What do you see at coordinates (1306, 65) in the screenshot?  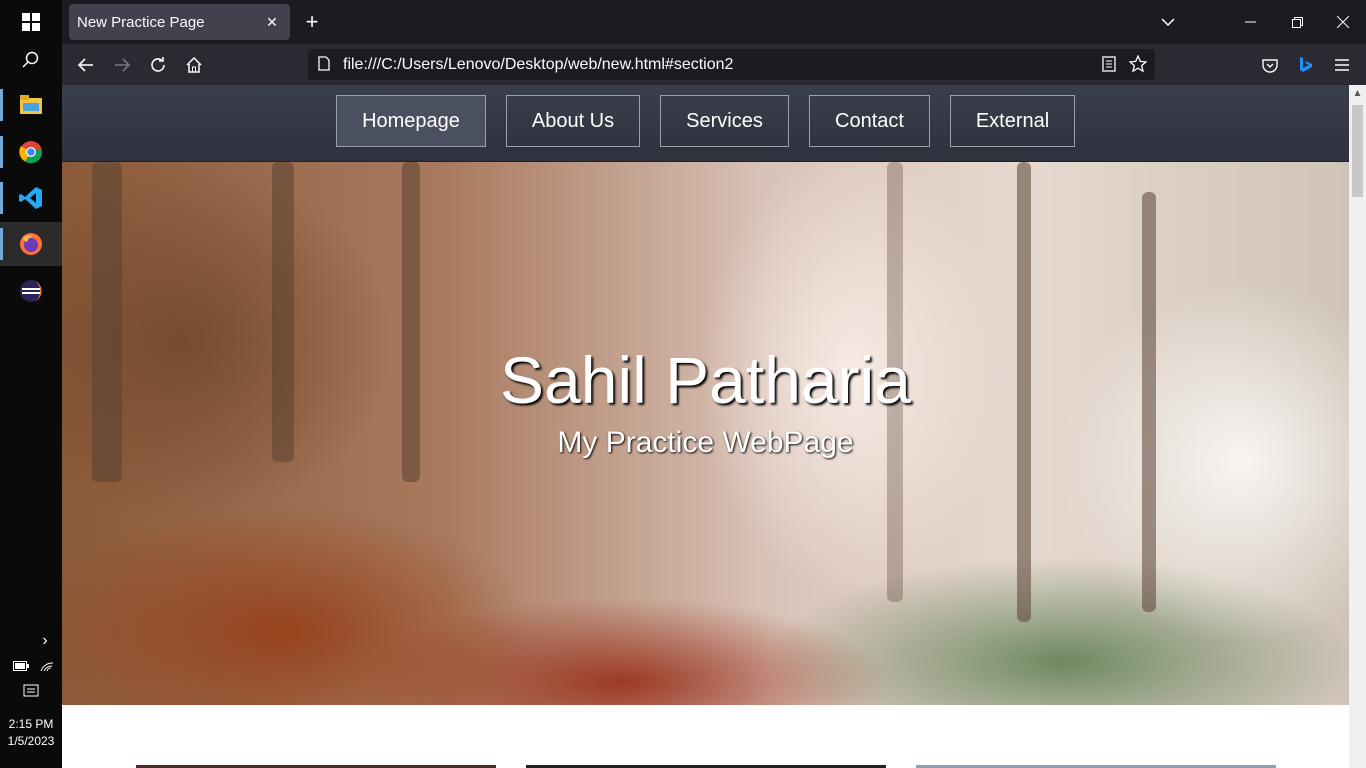 I see `bing-icon` at bounding box center [1306, 65].